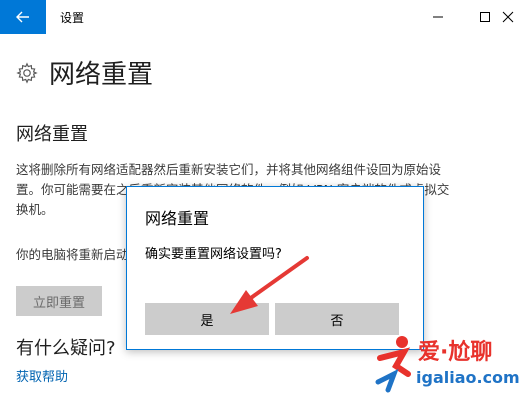 The height and width of the screenshot is (402, 531). I want to click on close-icon, so click(508, 17).